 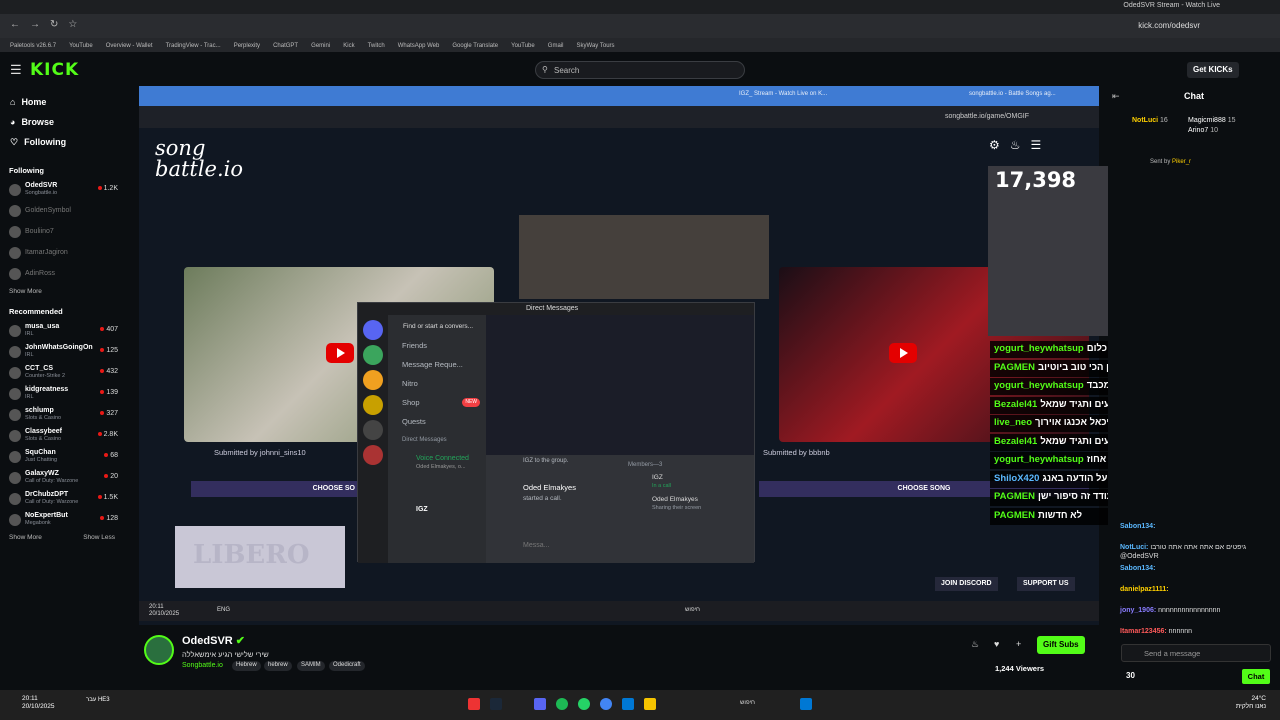 What do you see at coordinates (25, 537) in the screenshot?
I see `show-more-recommended: Show More` at bounding box center [25, 537].